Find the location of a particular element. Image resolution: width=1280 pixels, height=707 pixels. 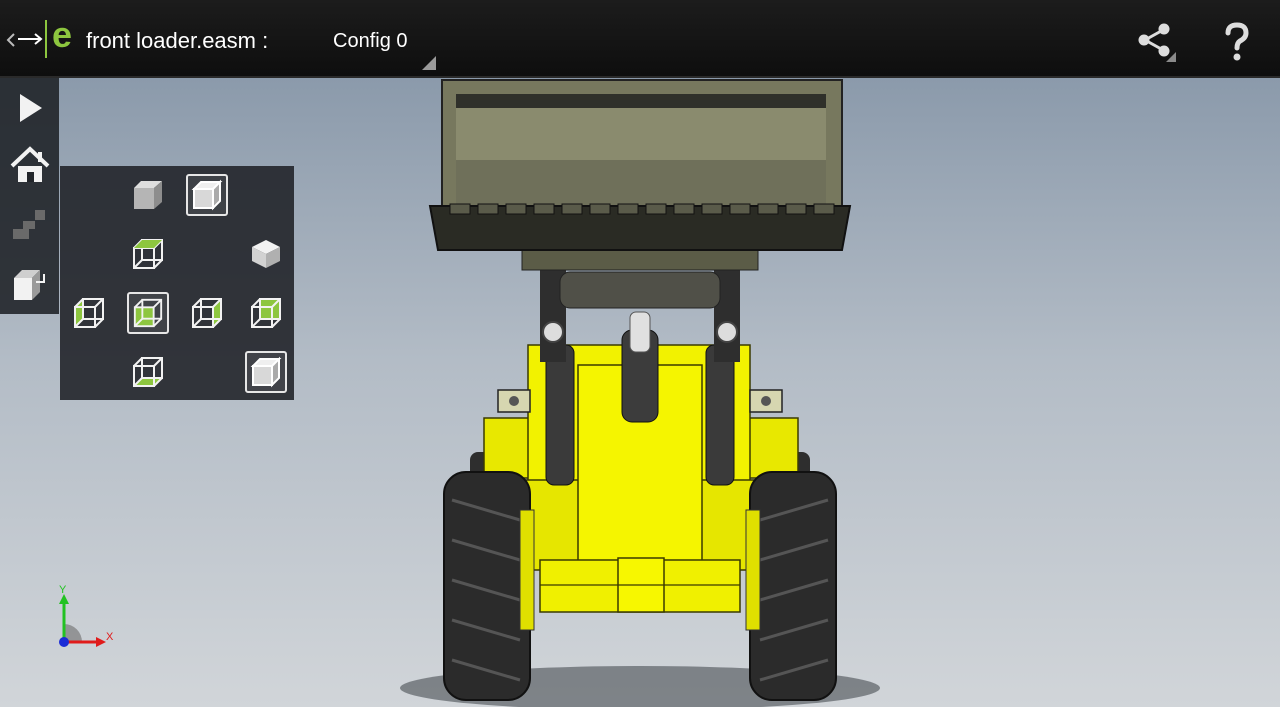

configuration-dropdown: Config 0 is located at coordinates (378, 47).